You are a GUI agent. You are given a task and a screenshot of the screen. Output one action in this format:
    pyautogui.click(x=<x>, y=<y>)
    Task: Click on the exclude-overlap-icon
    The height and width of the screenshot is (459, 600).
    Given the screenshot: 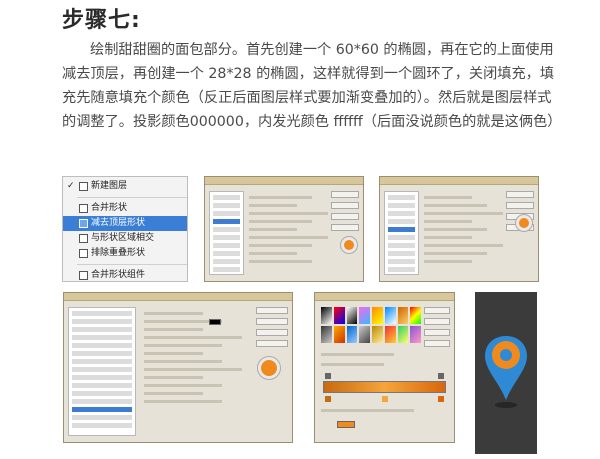 What is the action you would take?
    pyautogui.click(x=83, y=253)
    